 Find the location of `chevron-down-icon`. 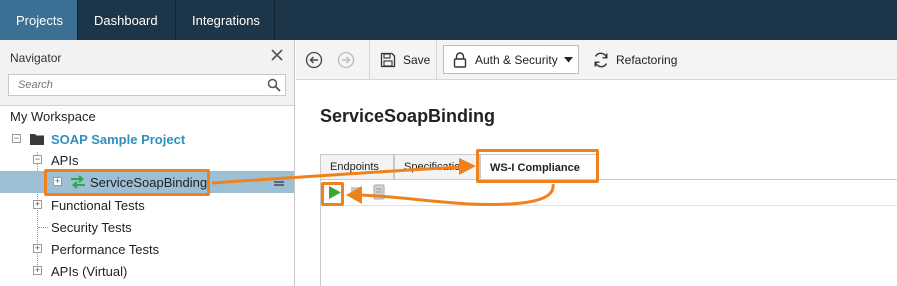

chevron-down-icon is located at coordinates (568, 60).